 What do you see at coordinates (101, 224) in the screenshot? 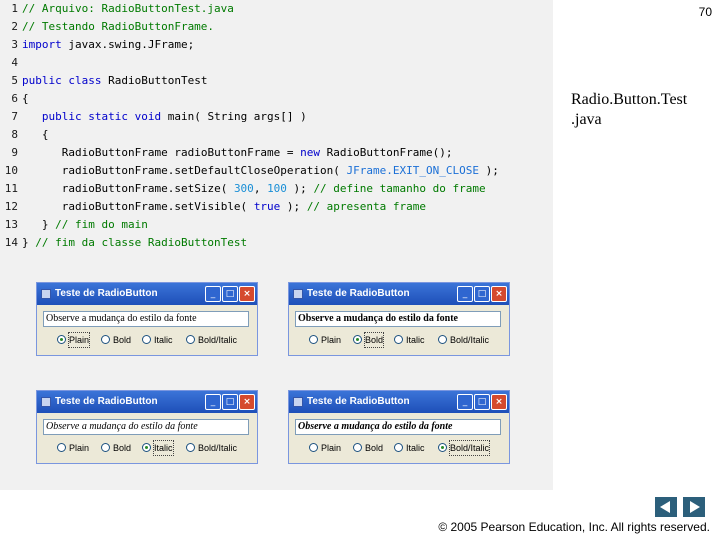
I see `code-comment: // fim do main` at bounding box center [101, 224].